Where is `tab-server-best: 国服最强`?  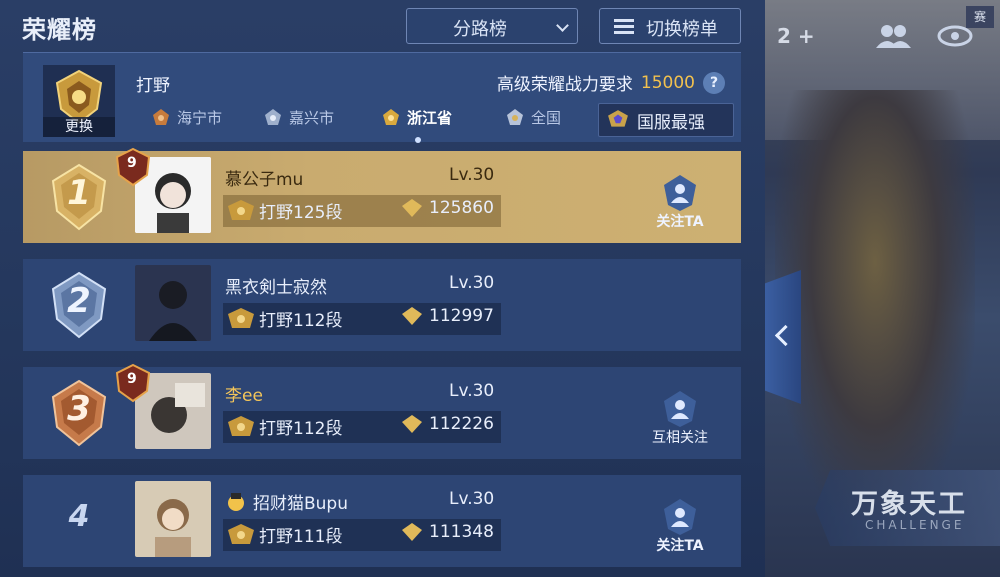 tab-server-best: 国服最强 is located at coordinates (666, 120).